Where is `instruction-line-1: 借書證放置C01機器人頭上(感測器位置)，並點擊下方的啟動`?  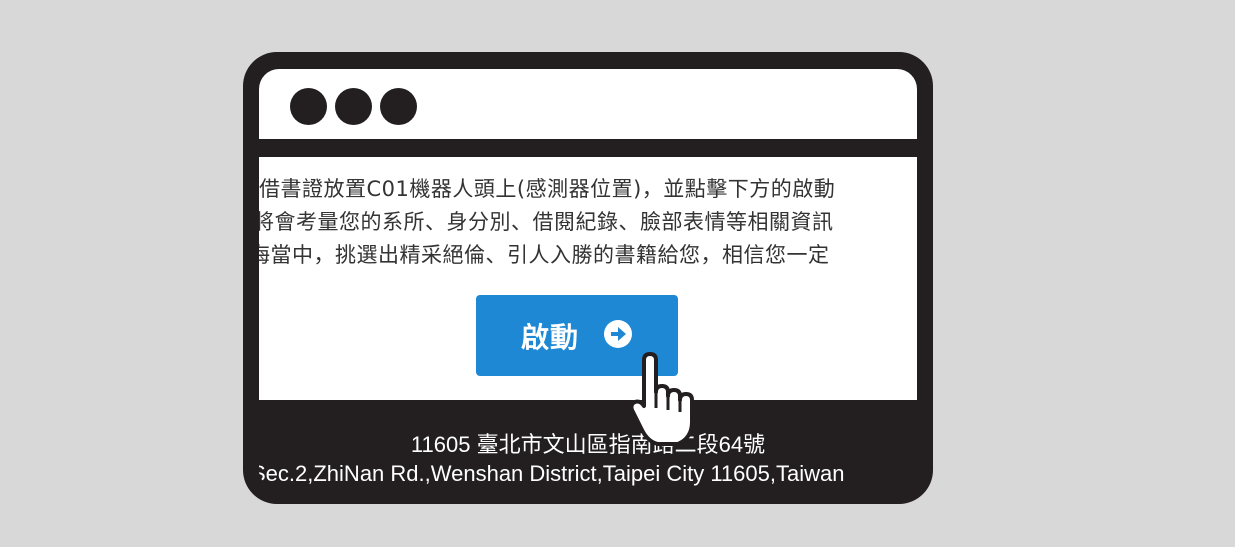
instruction-line-1: 借書證放置C01機器人頭上(感測器位置)，並點擊下方的啟動 is located at coordinates (547, 189).